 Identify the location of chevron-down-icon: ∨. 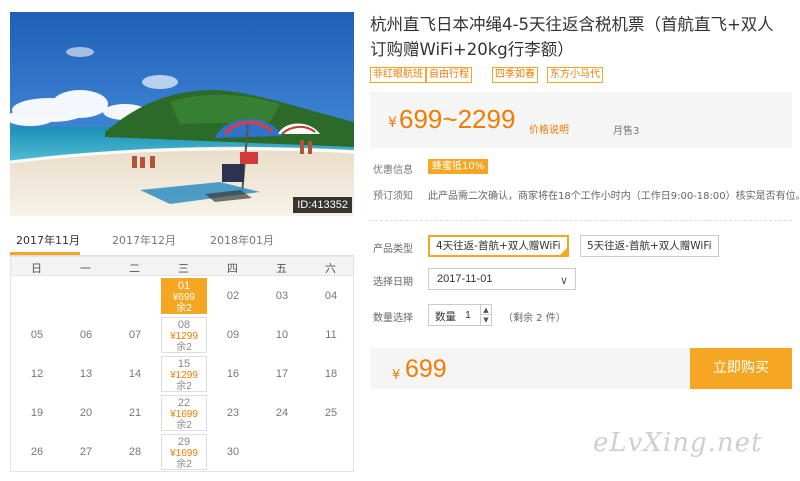
(563, 281).